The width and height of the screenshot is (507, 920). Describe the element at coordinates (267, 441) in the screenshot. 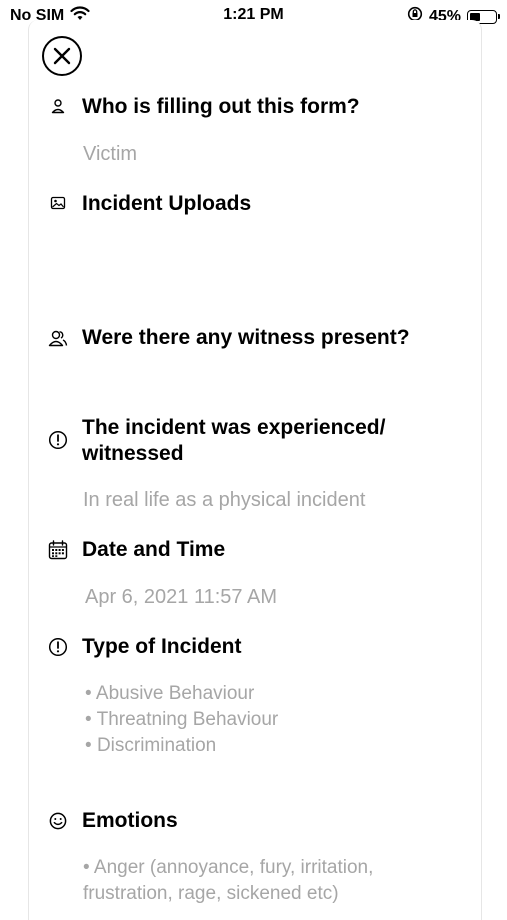

I see `experience-question-title: The incident was experienced/ witnessed` at that location.